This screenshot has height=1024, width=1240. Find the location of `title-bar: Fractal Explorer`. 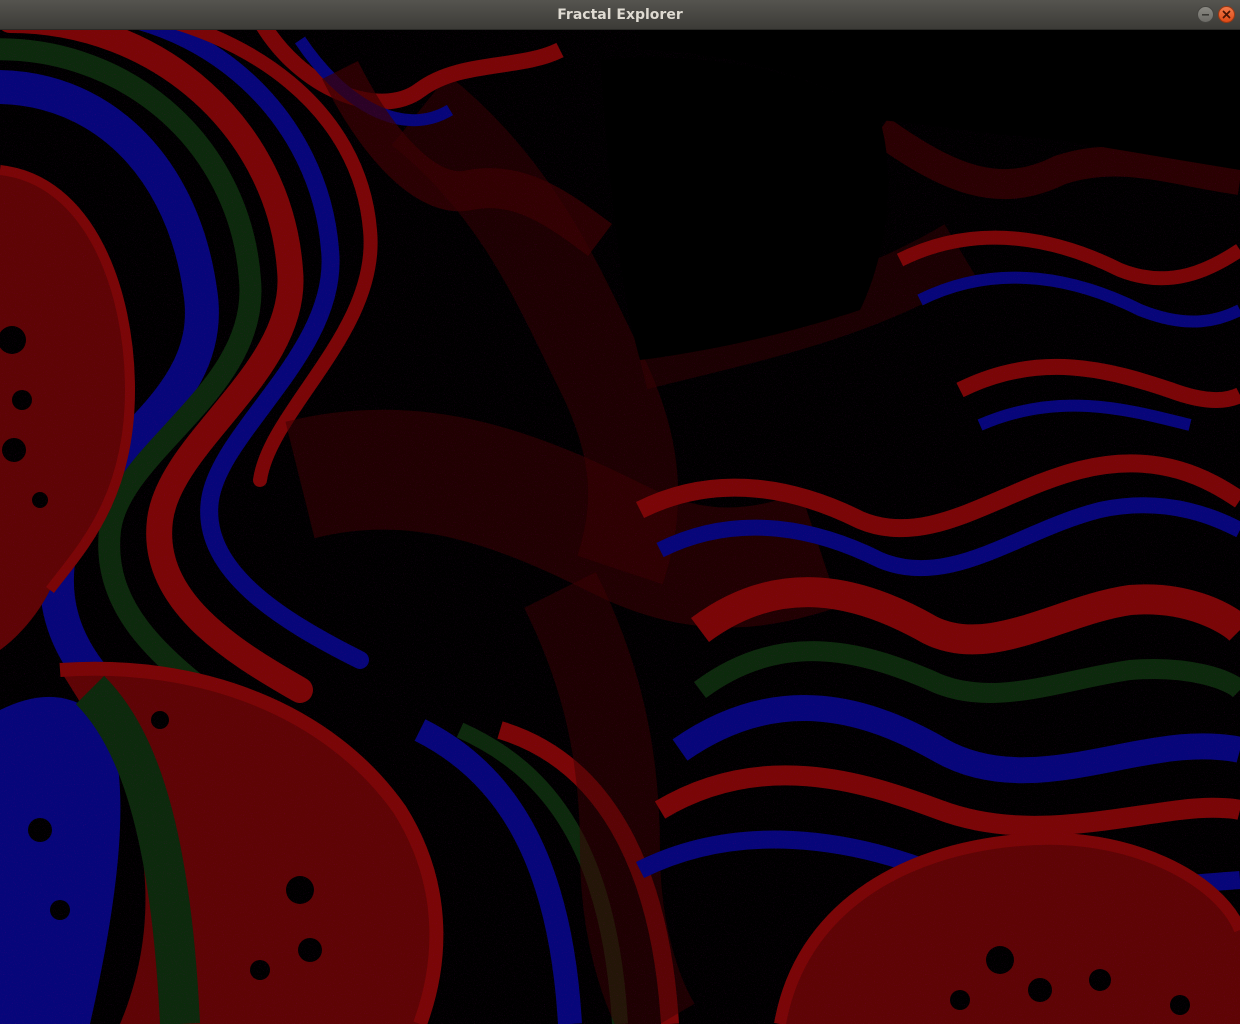

title-bar: Fractal Explorer is located at coordinates (620, 15).